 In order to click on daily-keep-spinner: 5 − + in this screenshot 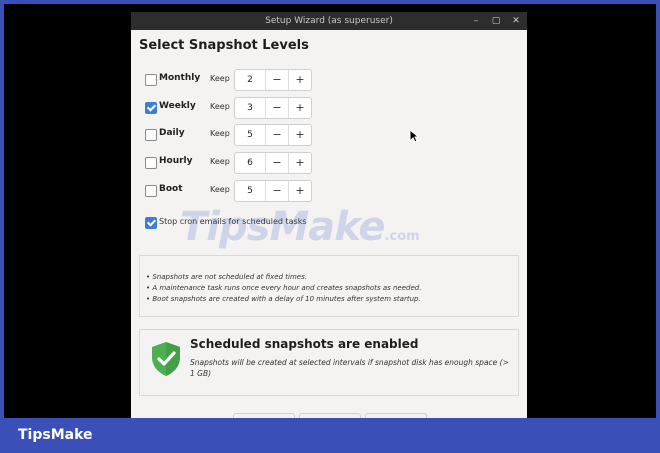, I will do `click(273, 135)`.